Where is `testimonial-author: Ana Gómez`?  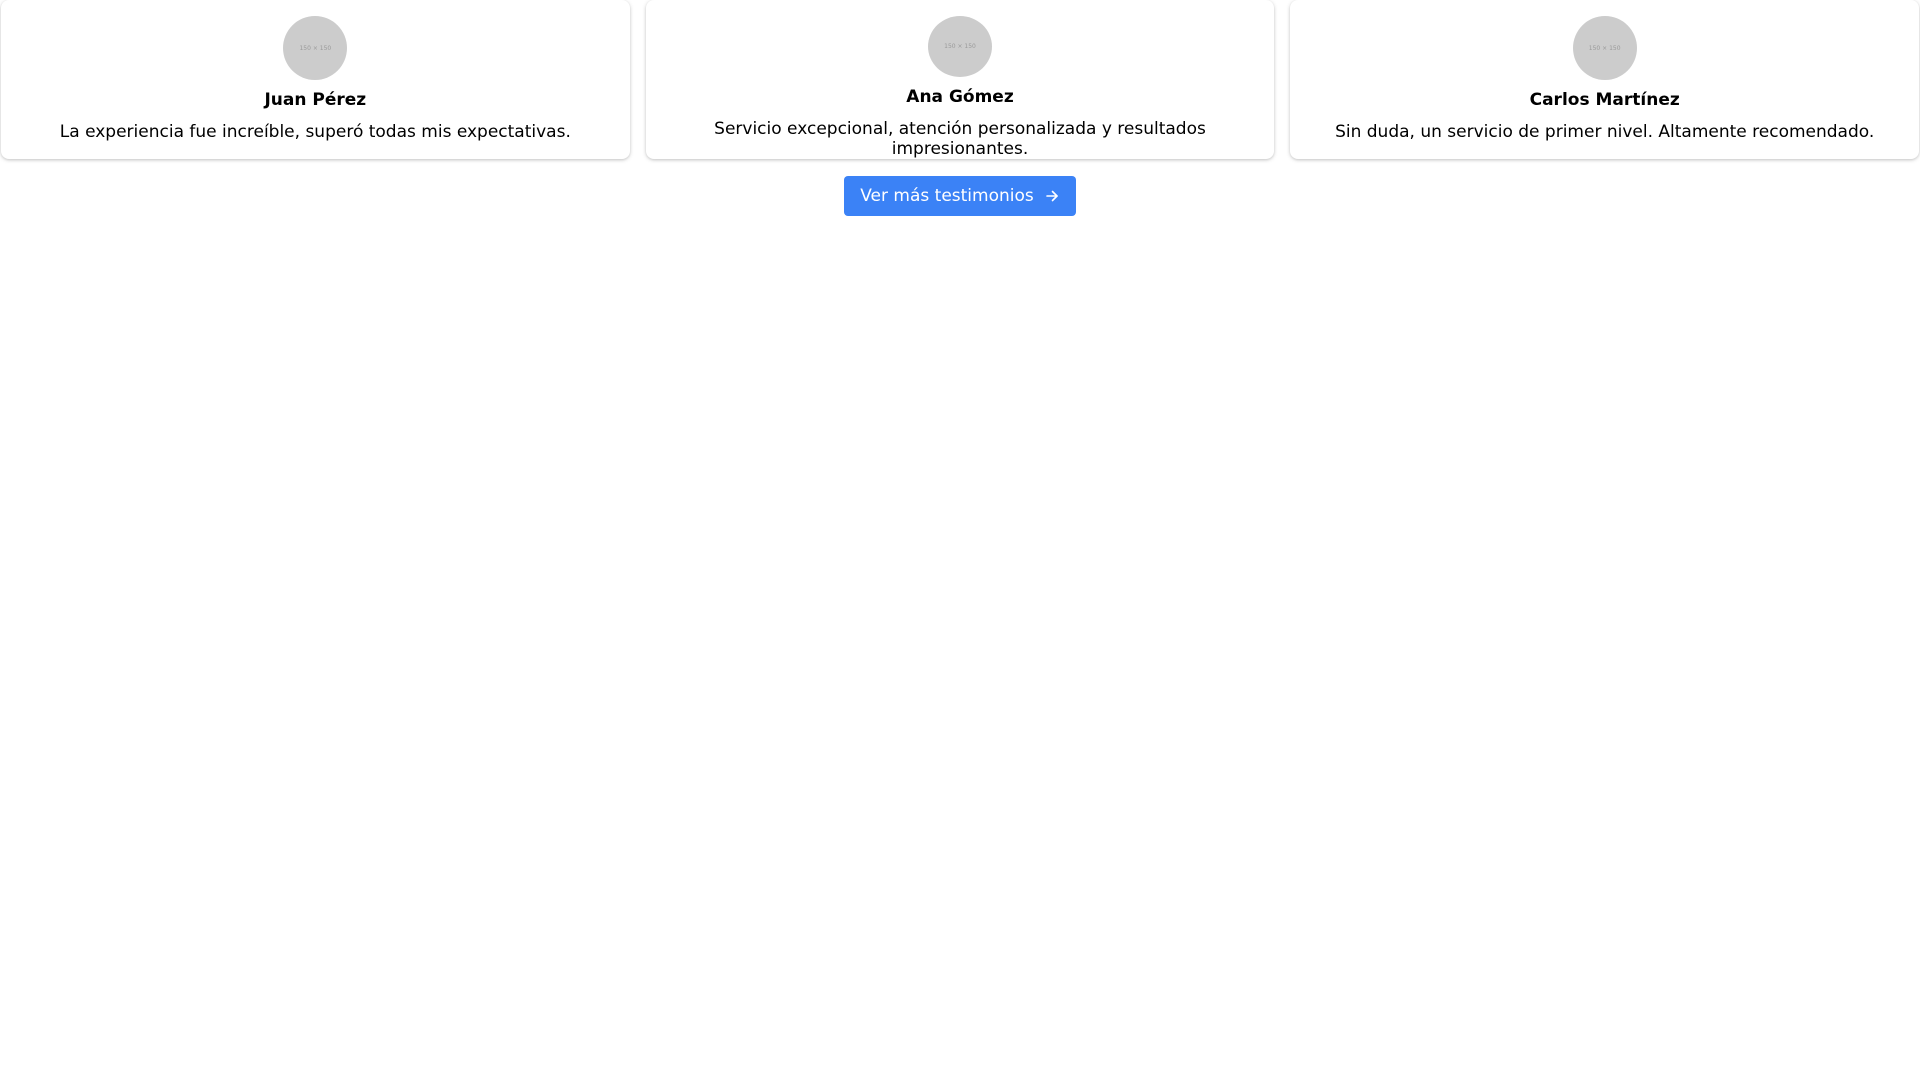
testimonial-author: Ana Gómez is located at coordinates (960, 97).